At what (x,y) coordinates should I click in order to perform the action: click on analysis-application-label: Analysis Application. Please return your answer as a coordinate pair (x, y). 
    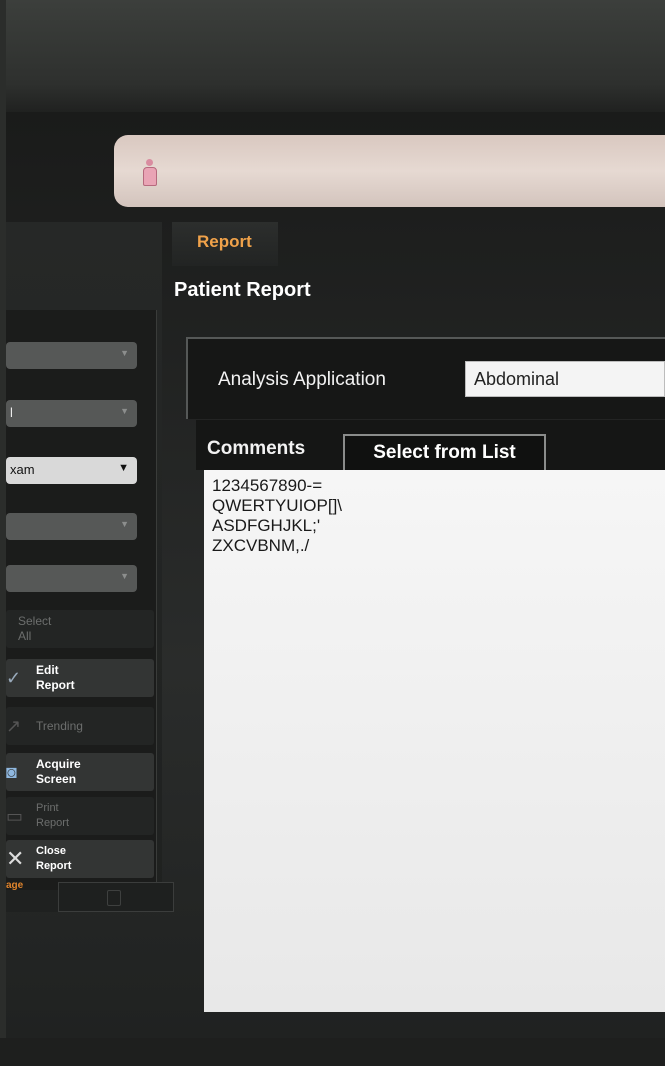
    Looking at the image, I should click on (302, 379).